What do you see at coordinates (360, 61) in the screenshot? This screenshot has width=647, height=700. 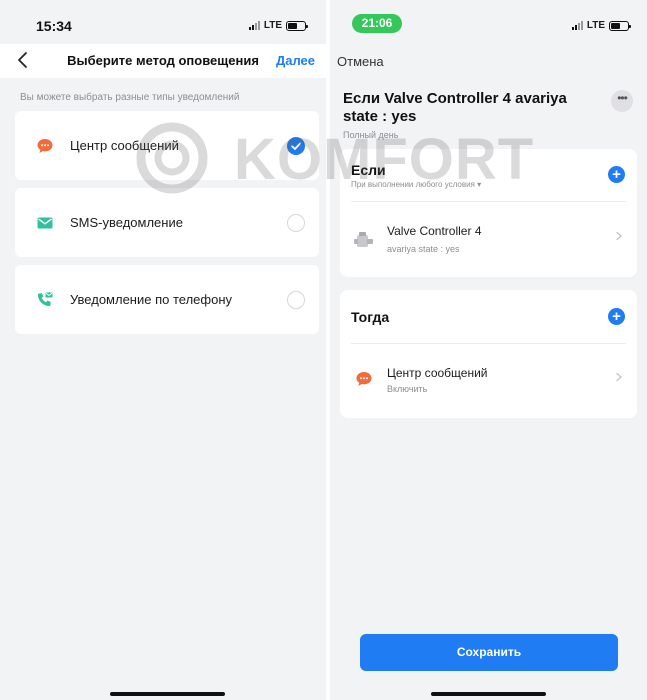 I see `cancel-button: Отмена` at bounding box center [360, 61].